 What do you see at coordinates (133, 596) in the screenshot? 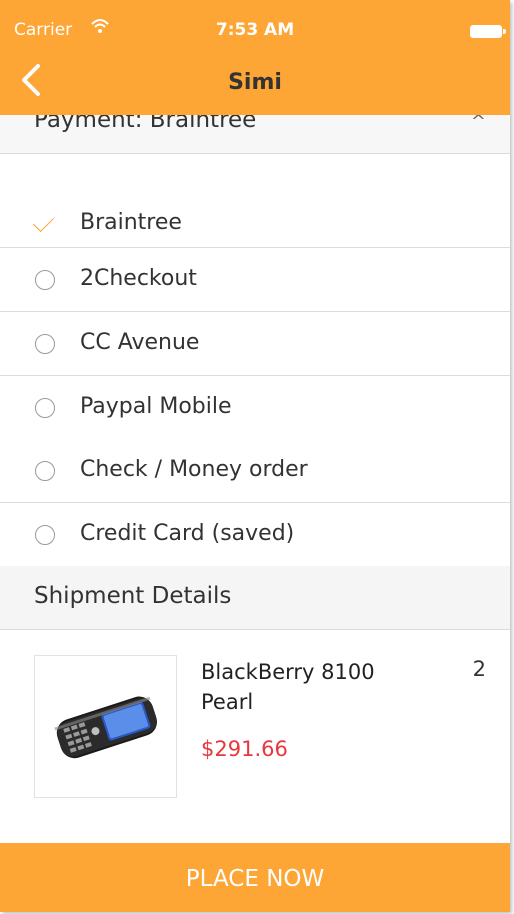
I see `shipment-details-label: Shipment Details` at bounding box center [133, 596].